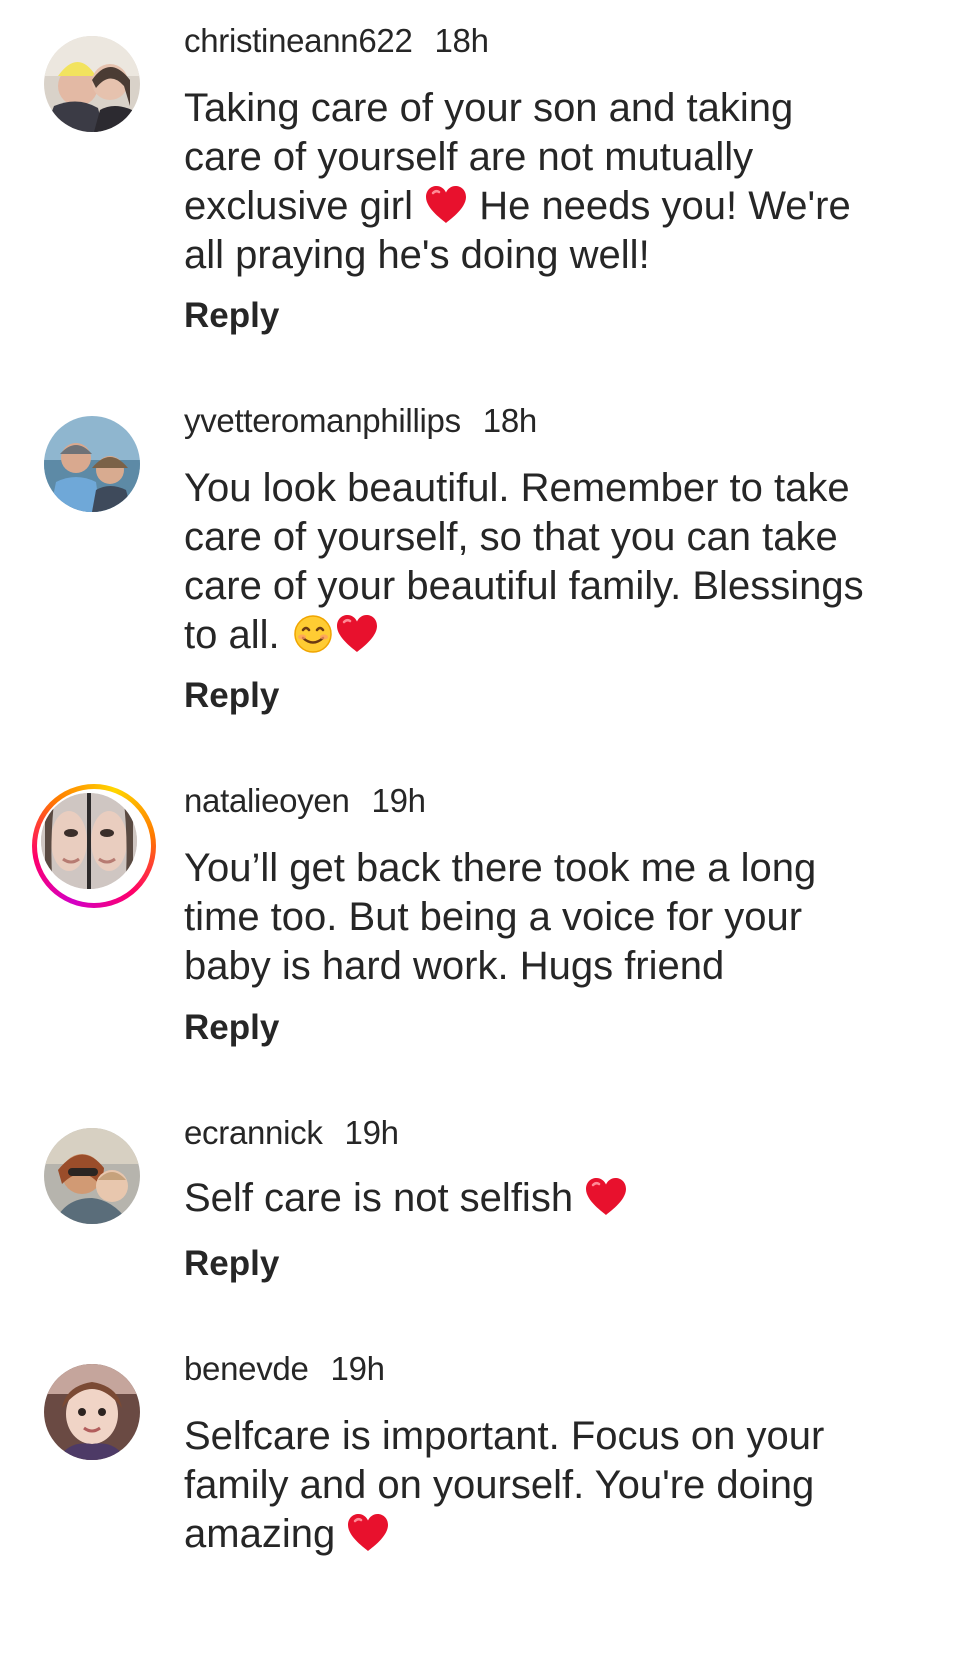  I want to click on comment-line: amazing, so click(554, 1534).